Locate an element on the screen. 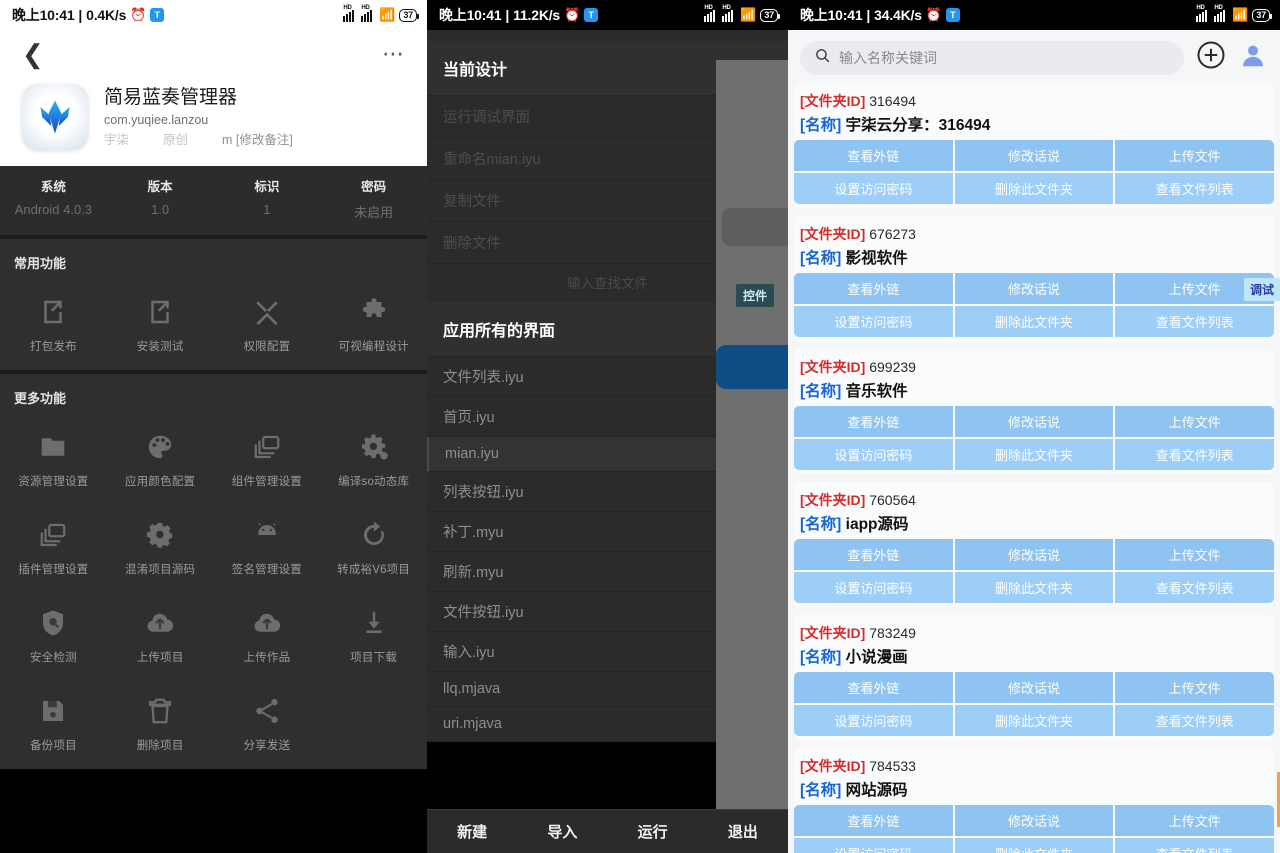  function-app-color-config: 应用颜色配置 is located at coordinates (160, 461).